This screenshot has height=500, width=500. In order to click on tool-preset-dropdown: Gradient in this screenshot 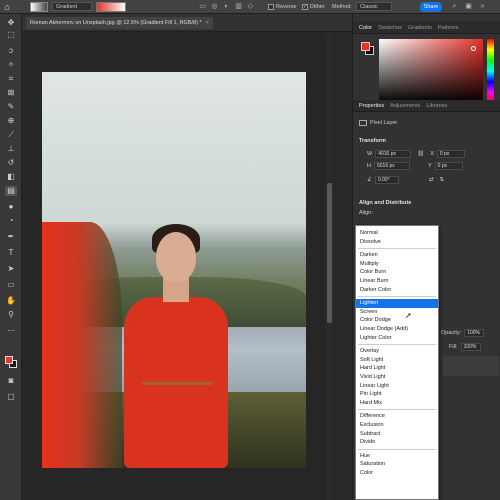, I will do `click(72, 6)`.